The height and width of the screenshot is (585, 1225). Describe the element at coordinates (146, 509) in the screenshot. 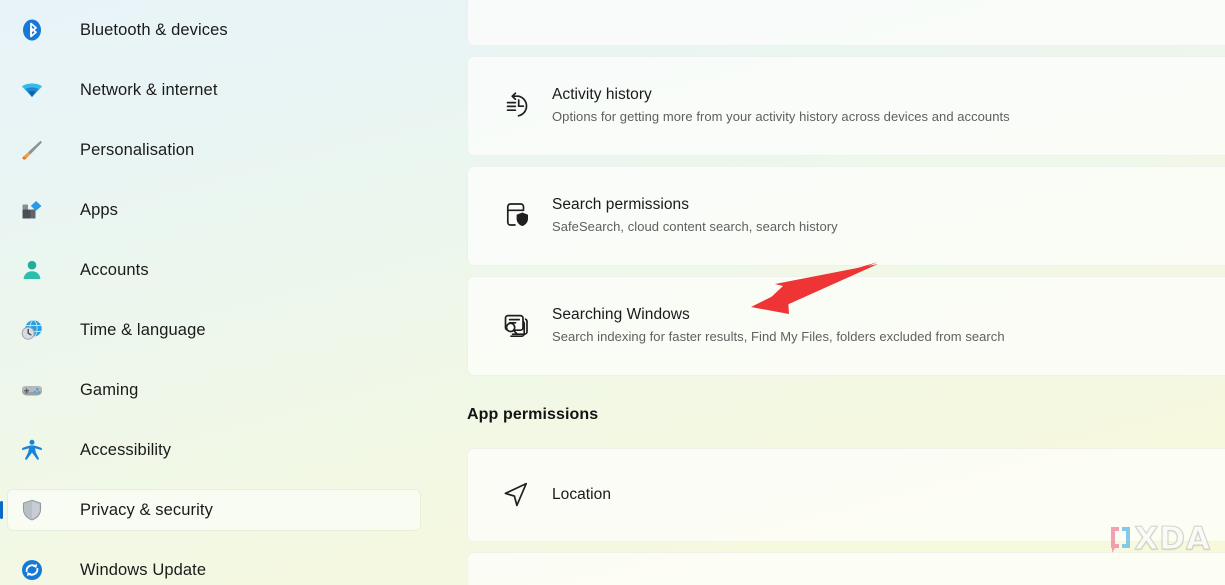

I see `sidebar-item-label: Privacy & security` at that location.